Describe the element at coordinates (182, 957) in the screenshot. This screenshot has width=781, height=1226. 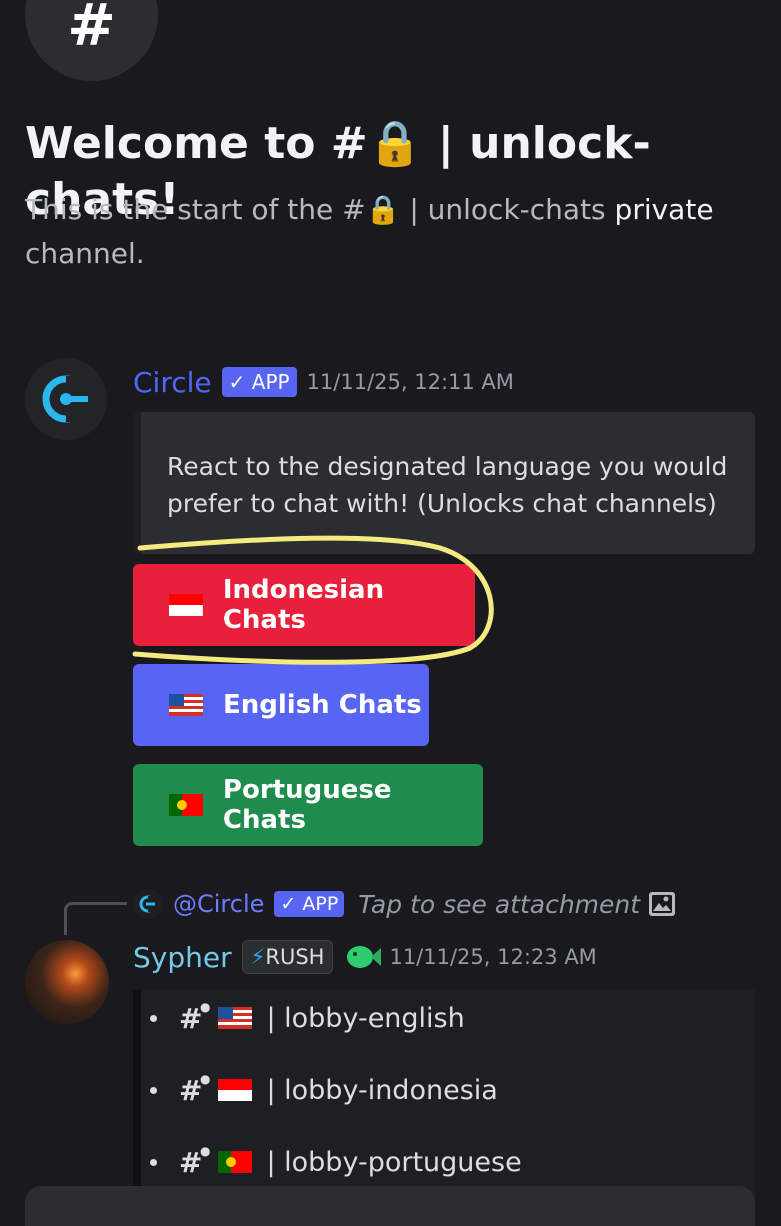
I see `author-name: Sypher` at that location.